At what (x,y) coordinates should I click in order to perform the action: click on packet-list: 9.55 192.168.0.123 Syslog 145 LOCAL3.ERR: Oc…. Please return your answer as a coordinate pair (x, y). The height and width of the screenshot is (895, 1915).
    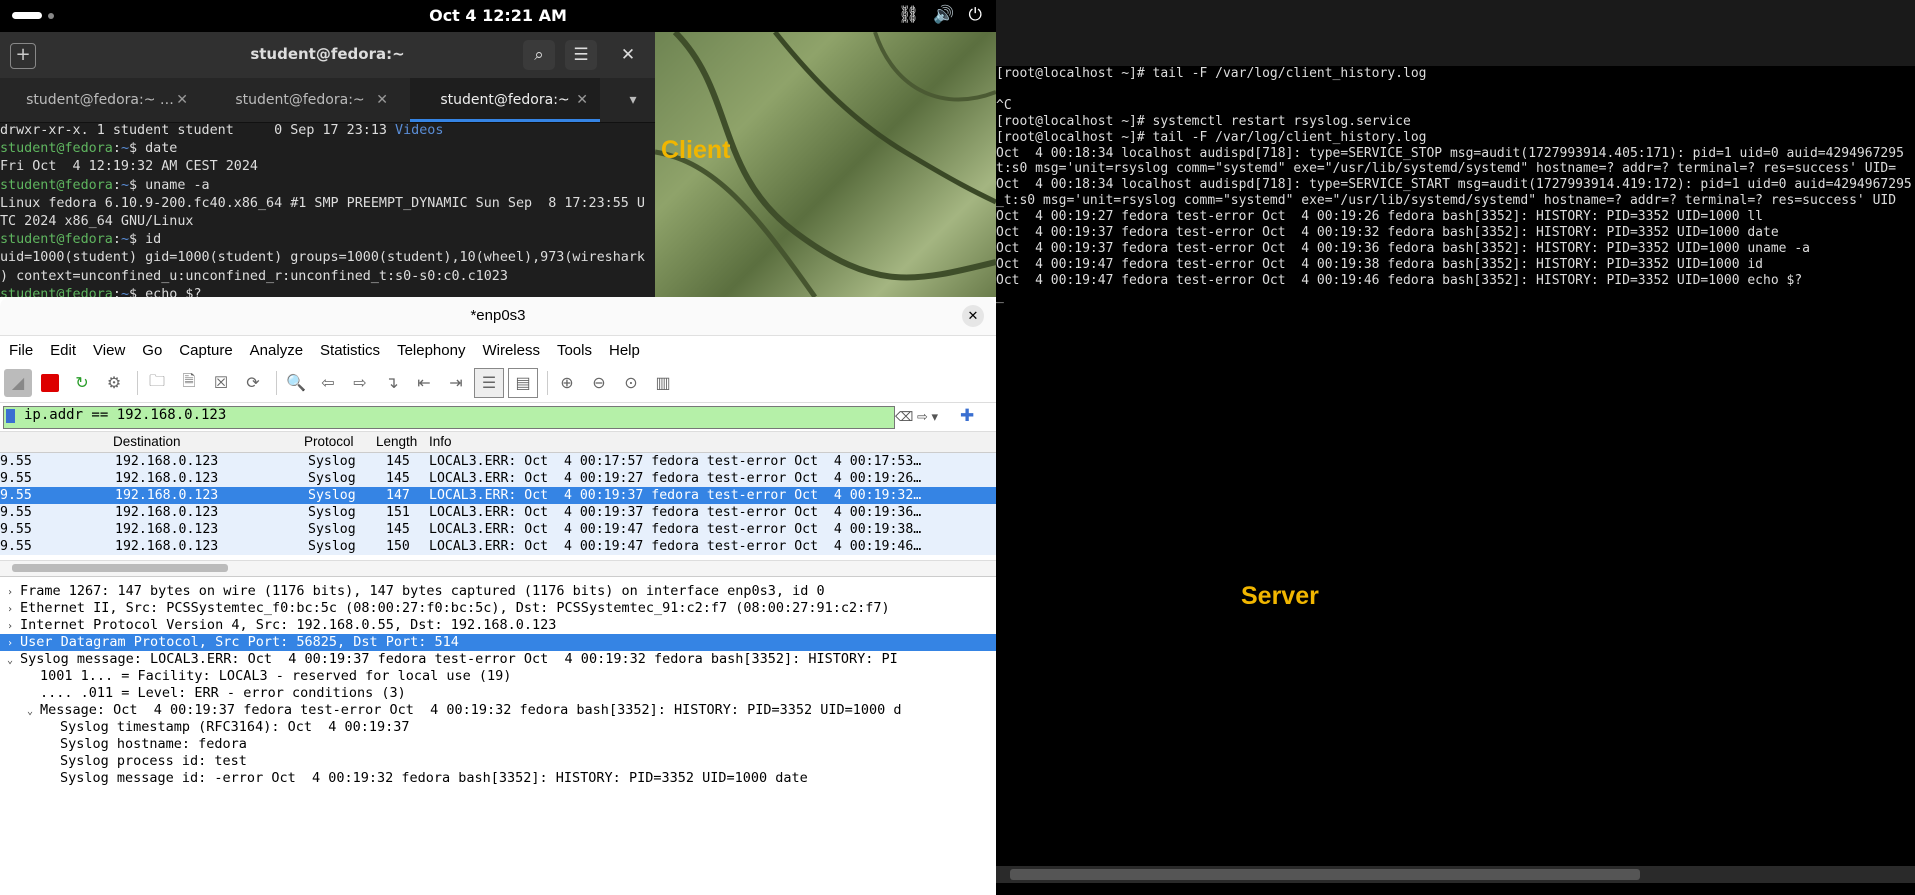
    Looking at the image, I should click on (498, 504).